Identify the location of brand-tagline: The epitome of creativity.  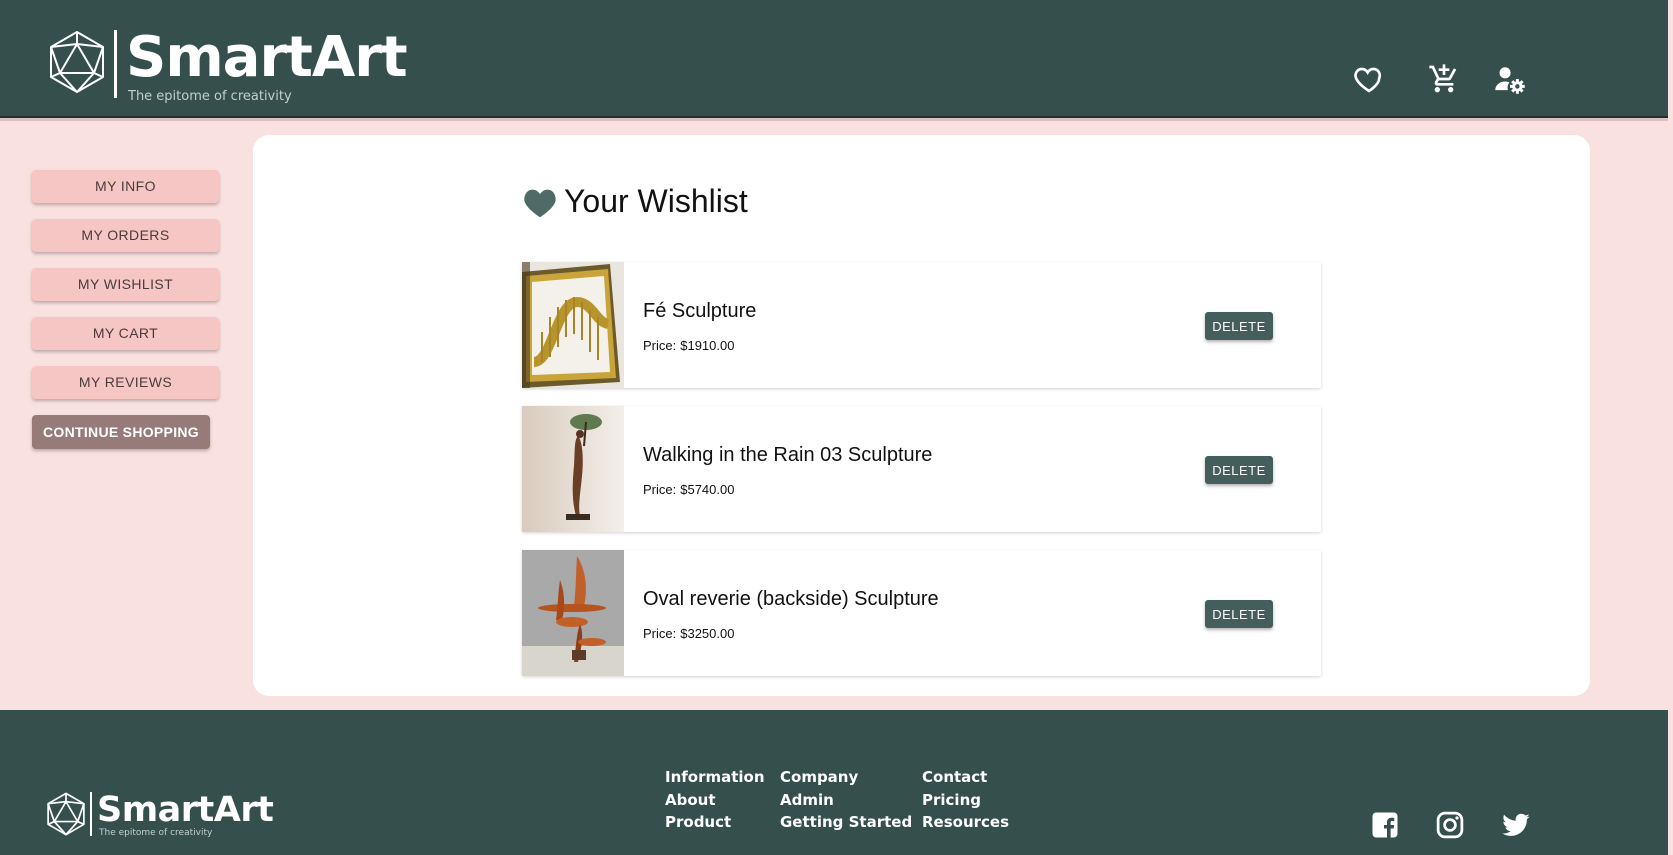
(210, 96).